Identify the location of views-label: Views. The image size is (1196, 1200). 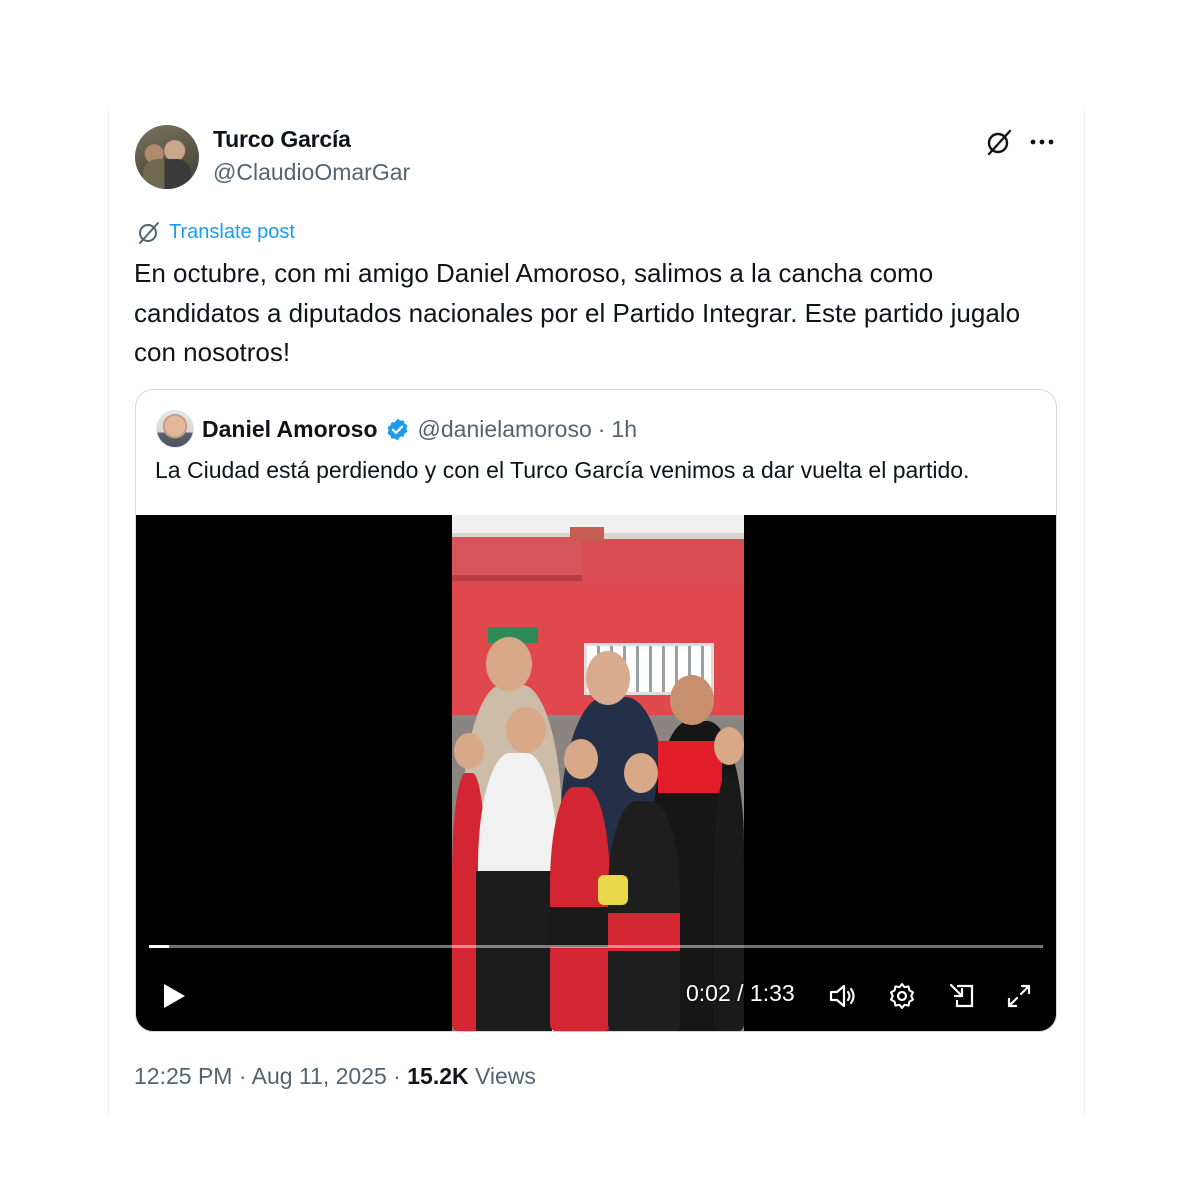
(505, 1076).